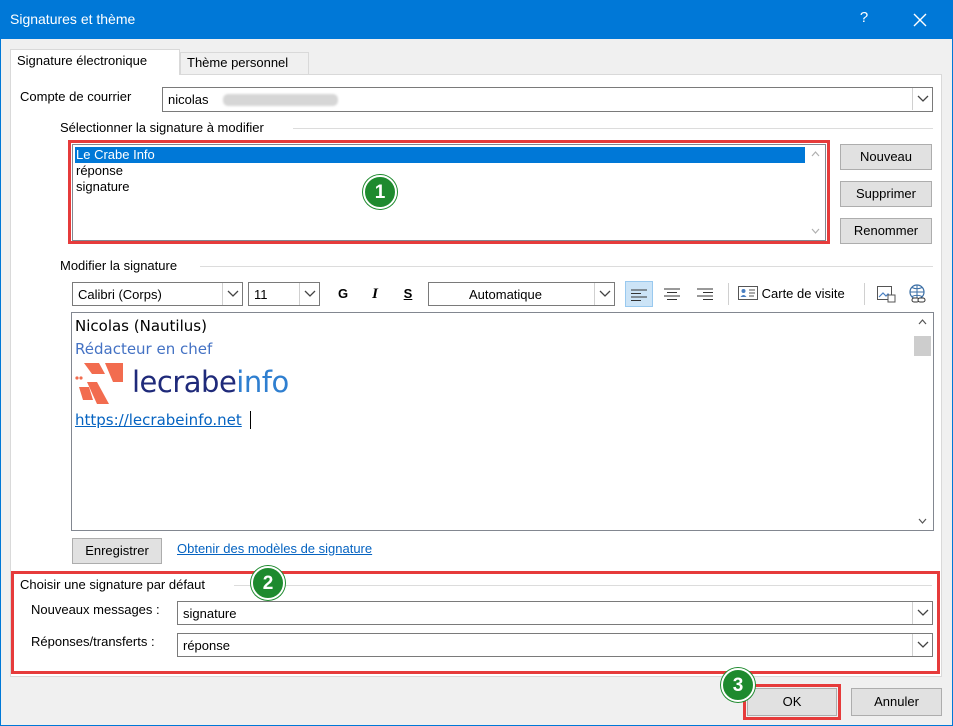 The image size is (953, 726). What do you see at coordinates (250, 420) in the screenshot?
I see `text-cursor` at bounding box center [250, 420].